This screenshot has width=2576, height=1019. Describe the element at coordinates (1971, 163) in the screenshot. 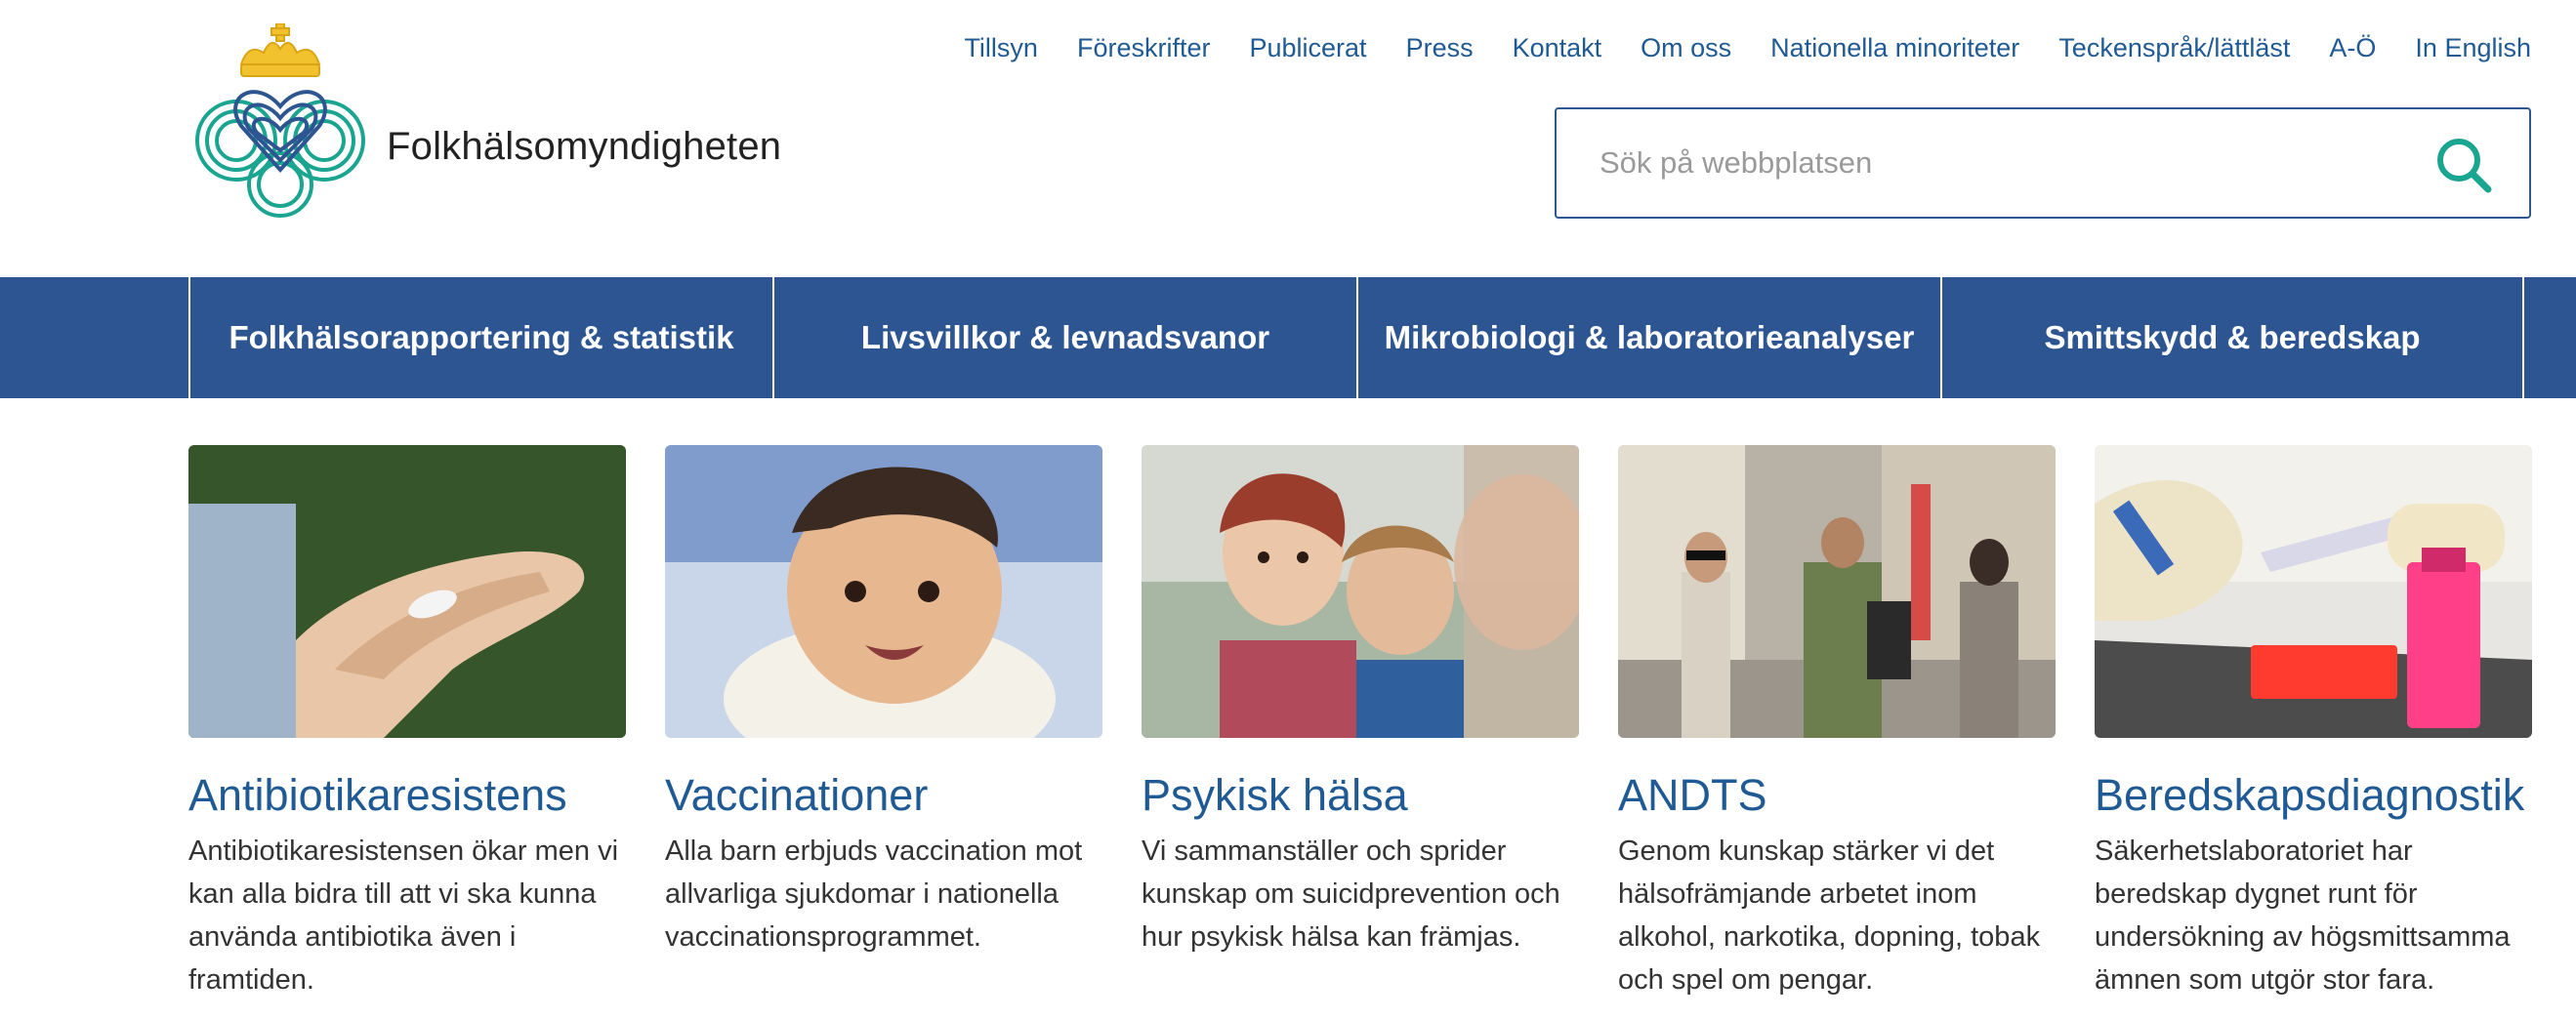

I see `search-input` at that location.